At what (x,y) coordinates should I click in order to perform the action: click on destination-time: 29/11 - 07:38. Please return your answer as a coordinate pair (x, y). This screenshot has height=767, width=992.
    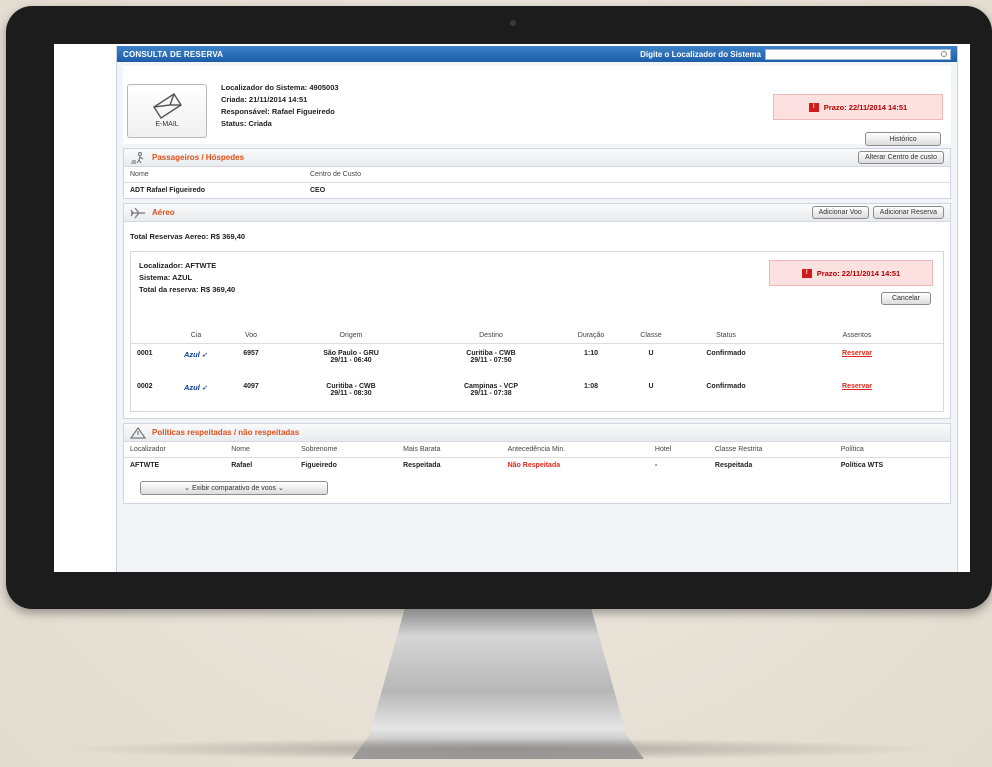
    Looking at the image, I should click on (491, 393).